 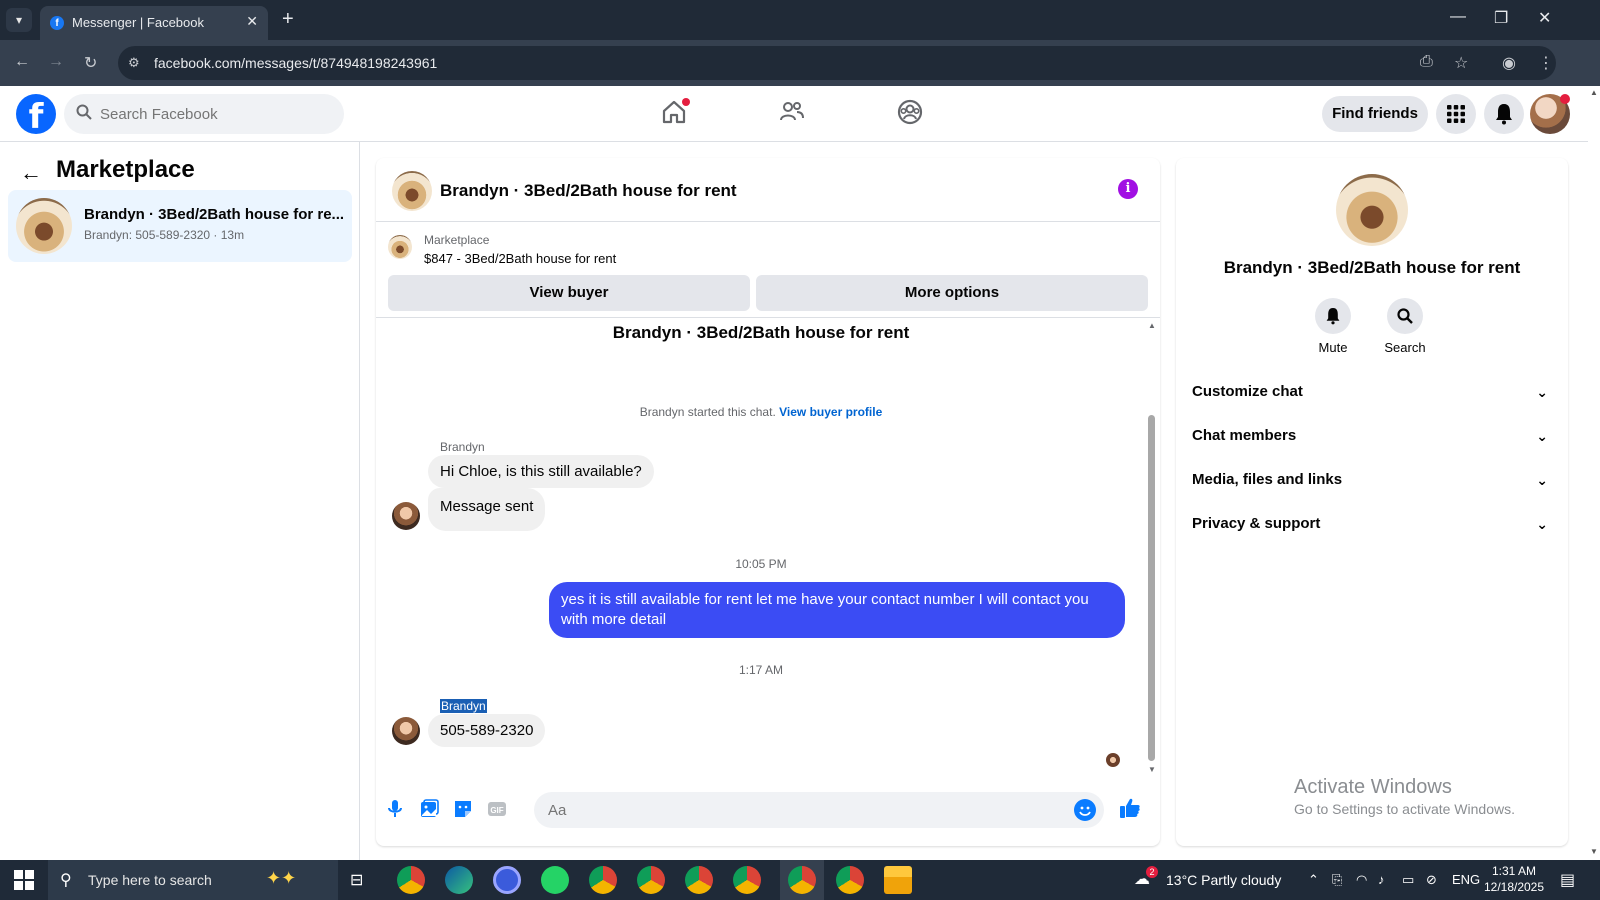 I want to click on incoming-message: Hi Chloe, is this still available?, so click(x=541, y=471).